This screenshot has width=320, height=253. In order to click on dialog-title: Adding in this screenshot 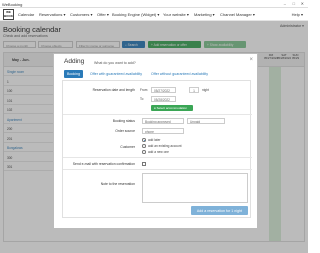, I will do `click(74, 61)`.